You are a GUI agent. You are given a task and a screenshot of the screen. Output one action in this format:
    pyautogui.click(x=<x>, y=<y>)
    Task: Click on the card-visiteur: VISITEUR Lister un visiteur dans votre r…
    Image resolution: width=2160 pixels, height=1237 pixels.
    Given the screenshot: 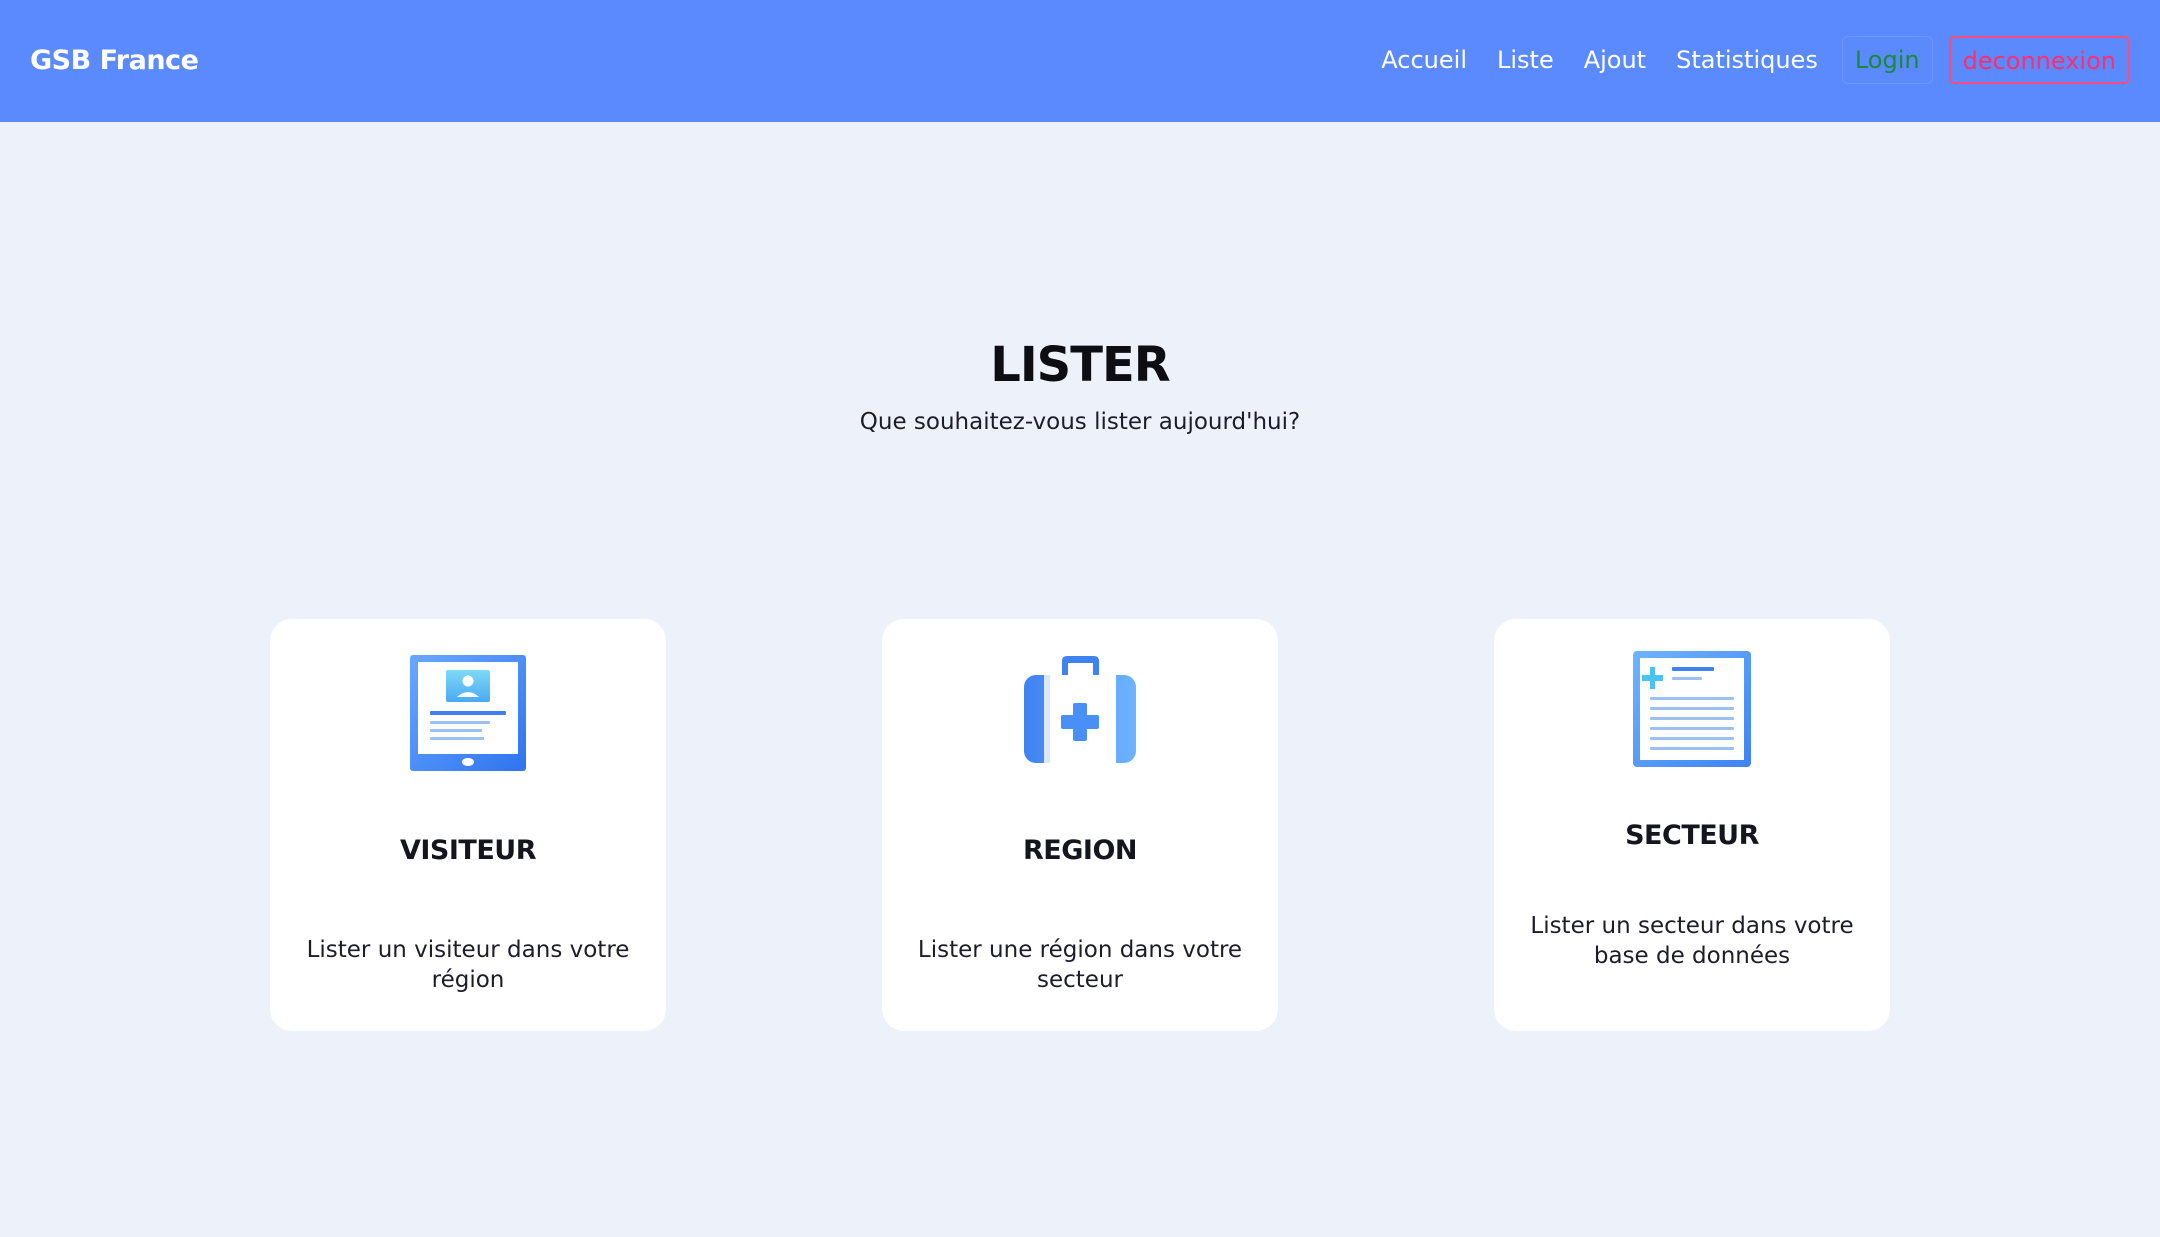 What is the action you would take?
    pyautogui.click(x=468, y=825)
    